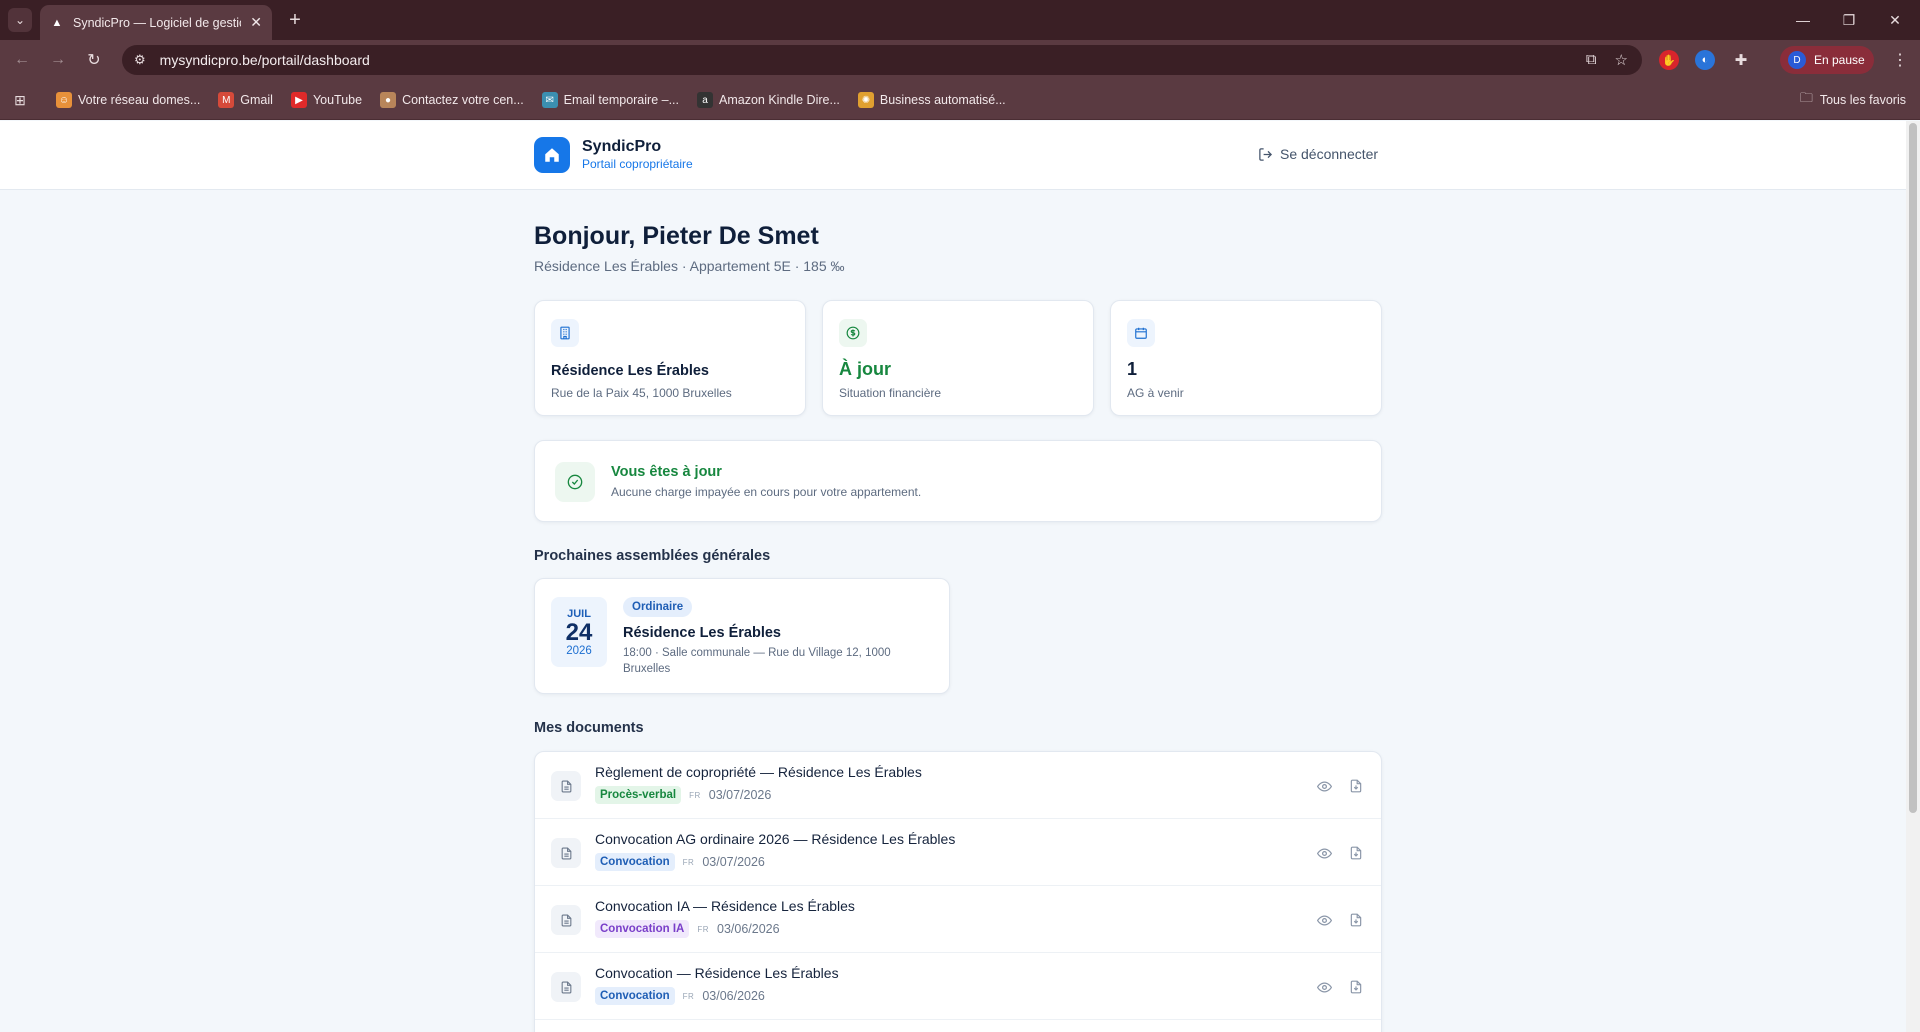 Image resolution: width=1920 pixels, height=1032 pixels. I want to click on document-type-badge: Convocation IA, so click(642, 929).